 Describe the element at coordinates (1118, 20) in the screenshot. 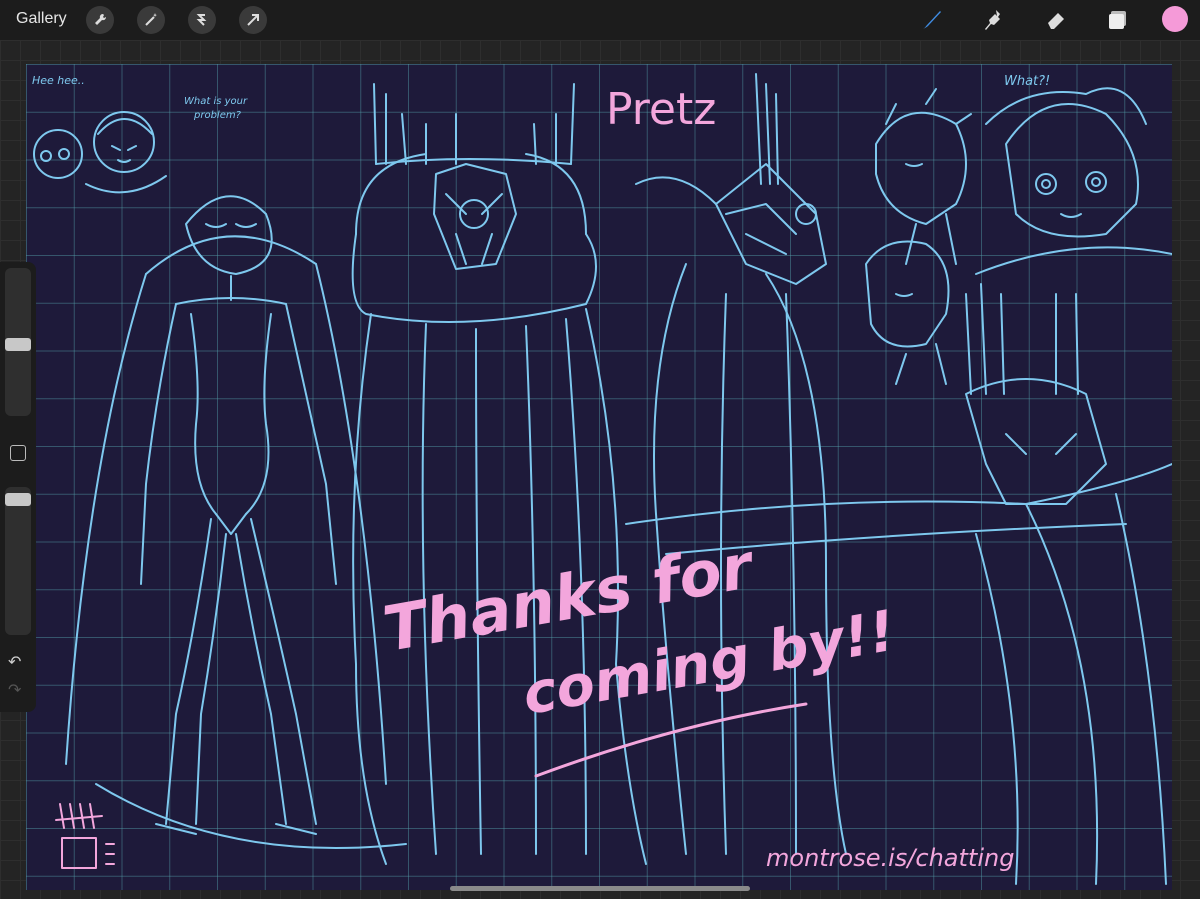

I see `layers-icon` at that location.